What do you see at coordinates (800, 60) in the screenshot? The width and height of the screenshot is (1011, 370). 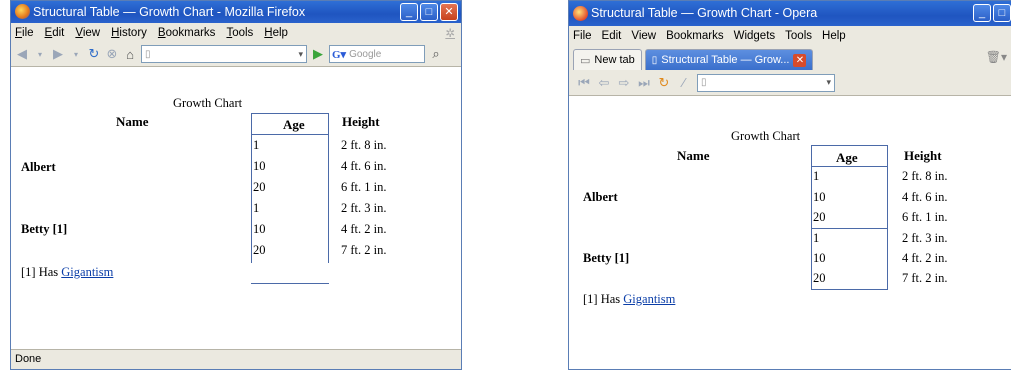 I see `close-tab-icon: ✕` at bounding box center [800, 60].